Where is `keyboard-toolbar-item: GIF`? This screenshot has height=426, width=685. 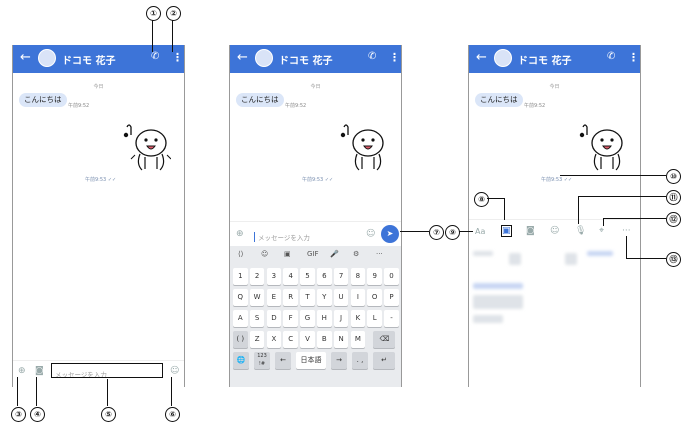
keyboard-toolbar-item: GIF is located at coordinates (313, 254).